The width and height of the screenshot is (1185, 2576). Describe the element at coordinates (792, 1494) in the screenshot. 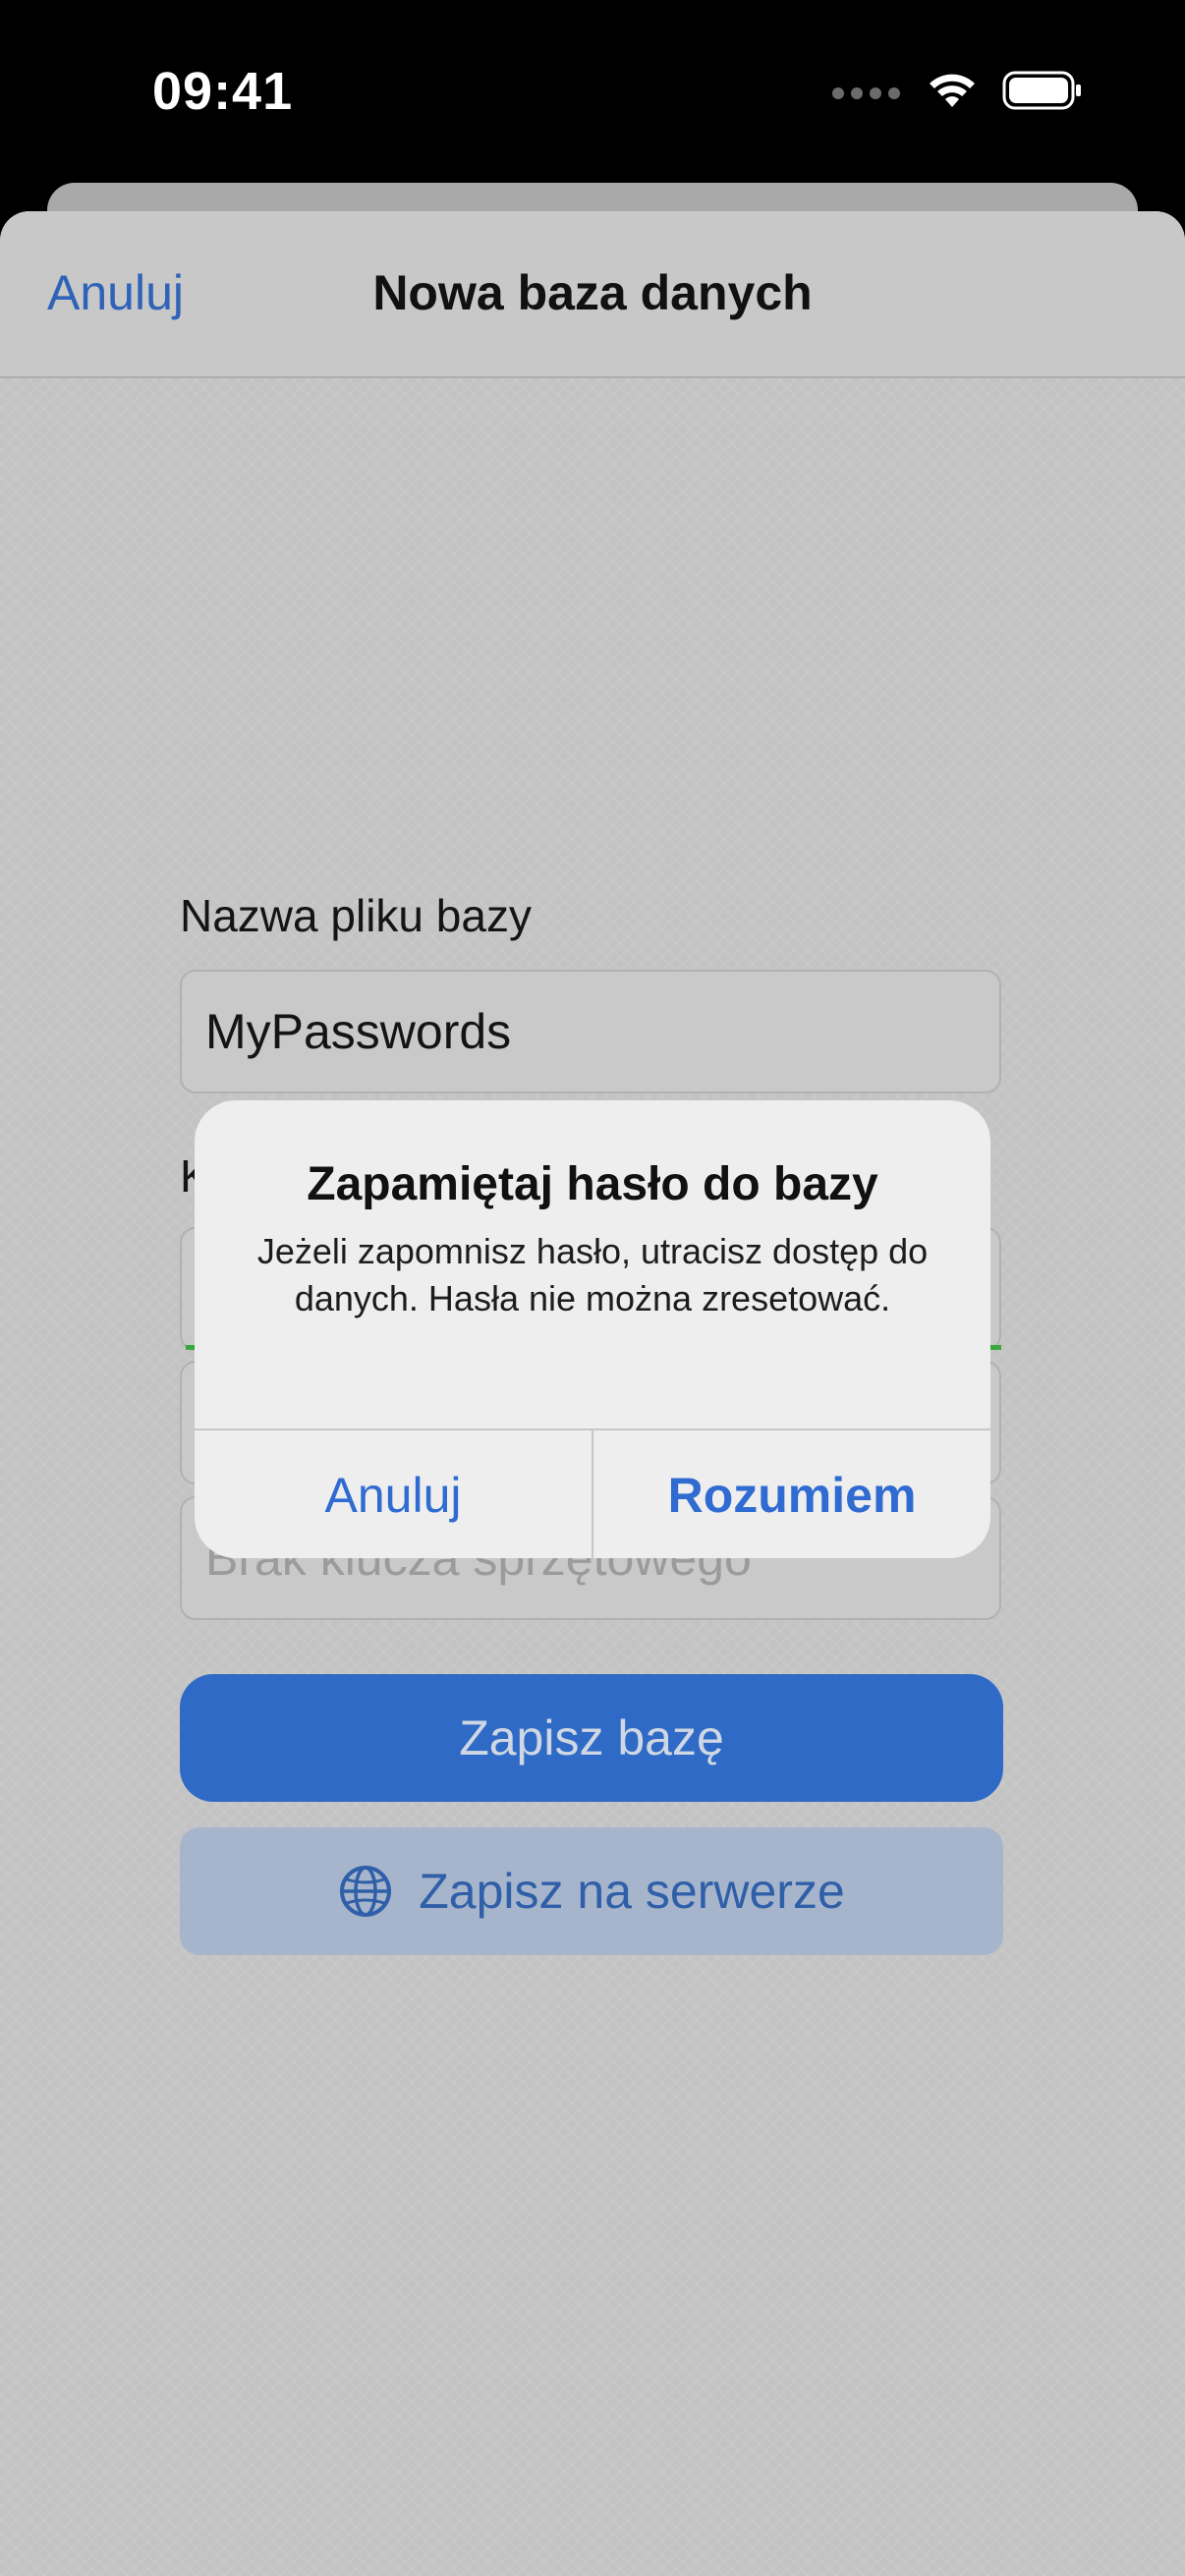

I see `alert-confirm-button: Rozumiem` at that location.